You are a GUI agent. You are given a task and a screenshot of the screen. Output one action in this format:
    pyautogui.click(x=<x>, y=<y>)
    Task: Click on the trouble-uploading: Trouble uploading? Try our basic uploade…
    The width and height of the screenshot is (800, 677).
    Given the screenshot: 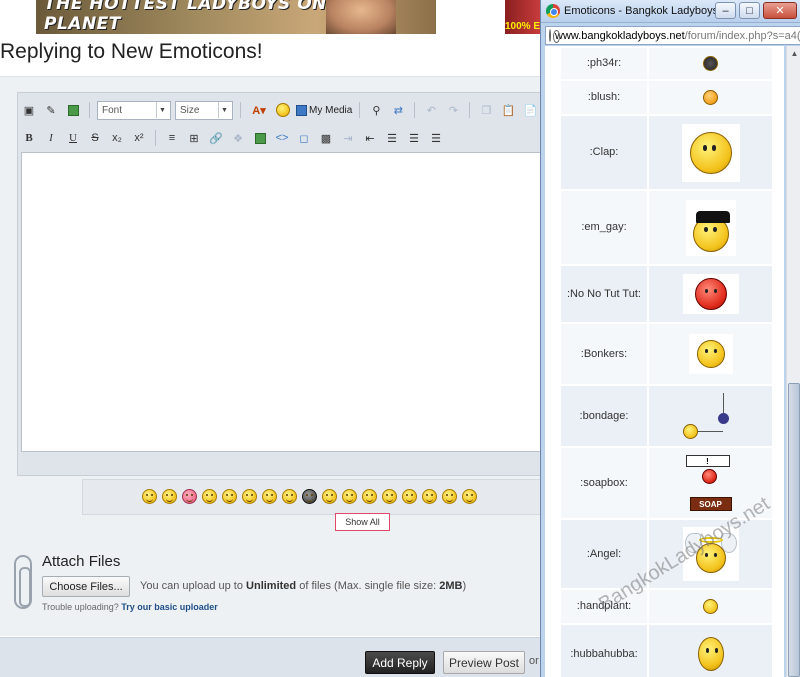 What is the action you would take?
    pyautogui.click(x=130, y=607)
    